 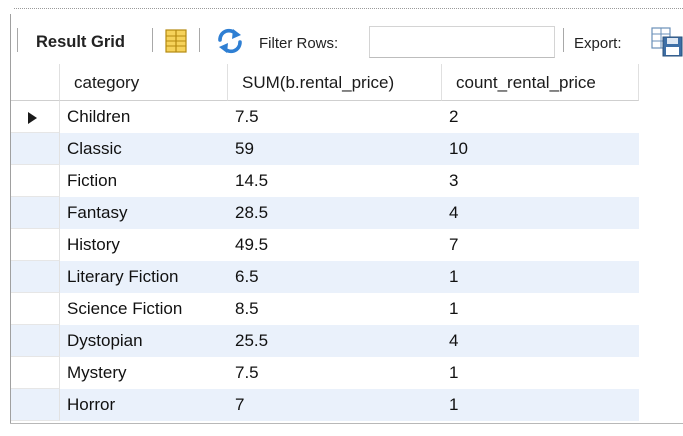 I want to click on current-row-arrow-icon, so click(x=32, y=118).